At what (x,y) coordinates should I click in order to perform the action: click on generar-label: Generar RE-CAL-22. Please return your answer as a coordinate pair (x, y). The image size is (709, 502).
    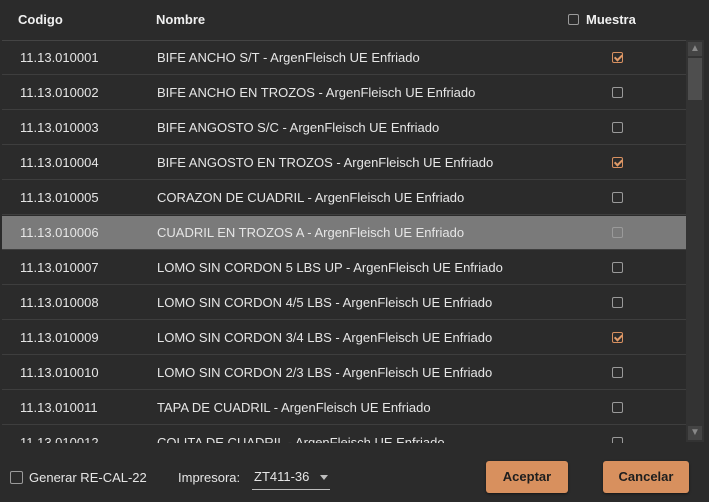
    Looking at the image, I should click on (88, 477).